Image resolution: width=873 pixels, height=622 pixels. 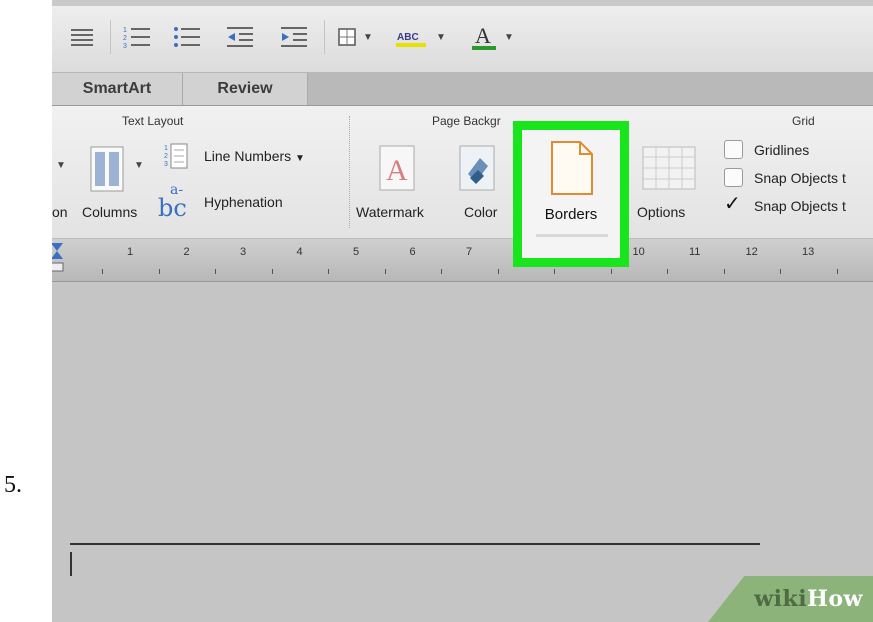 What do you see at coordinates (186, 252) in the screenshot?
I see `ruler-number: 2` at bounding box center [186, 252].